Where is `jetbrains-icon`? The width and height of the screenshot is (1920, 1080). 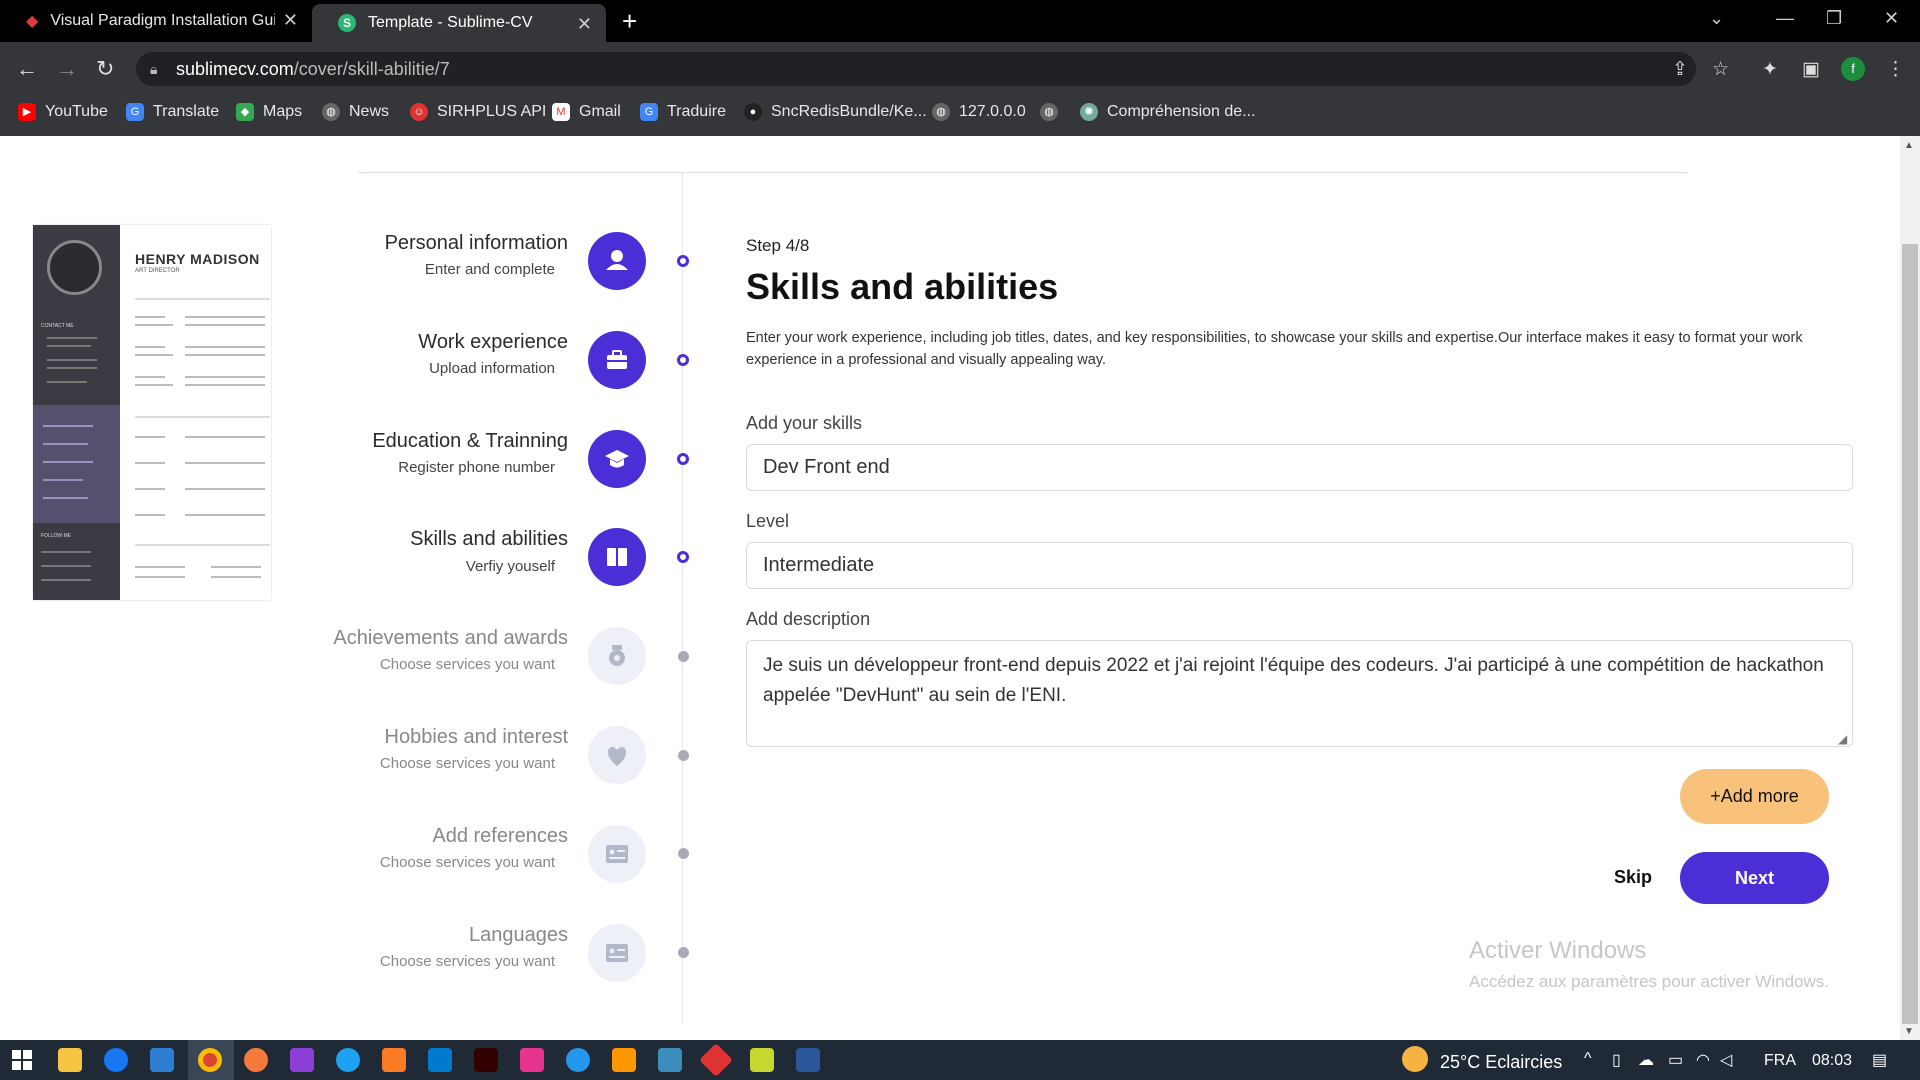 jetbrains-icon is located at coordinates (532, 1060).